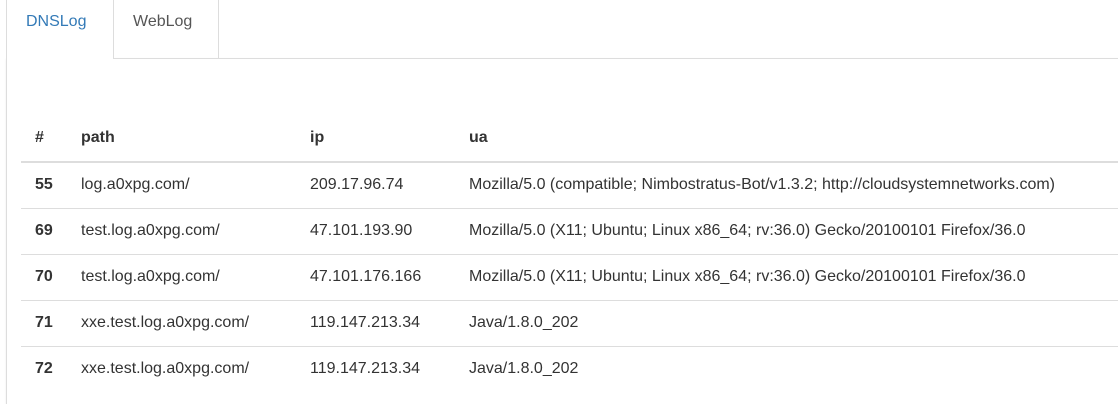 The image size is (1118, 404). What do you see at coordinates (51, 322) in the screenshot?
I see `cell-id: 71` at bounding box center [51, 322].